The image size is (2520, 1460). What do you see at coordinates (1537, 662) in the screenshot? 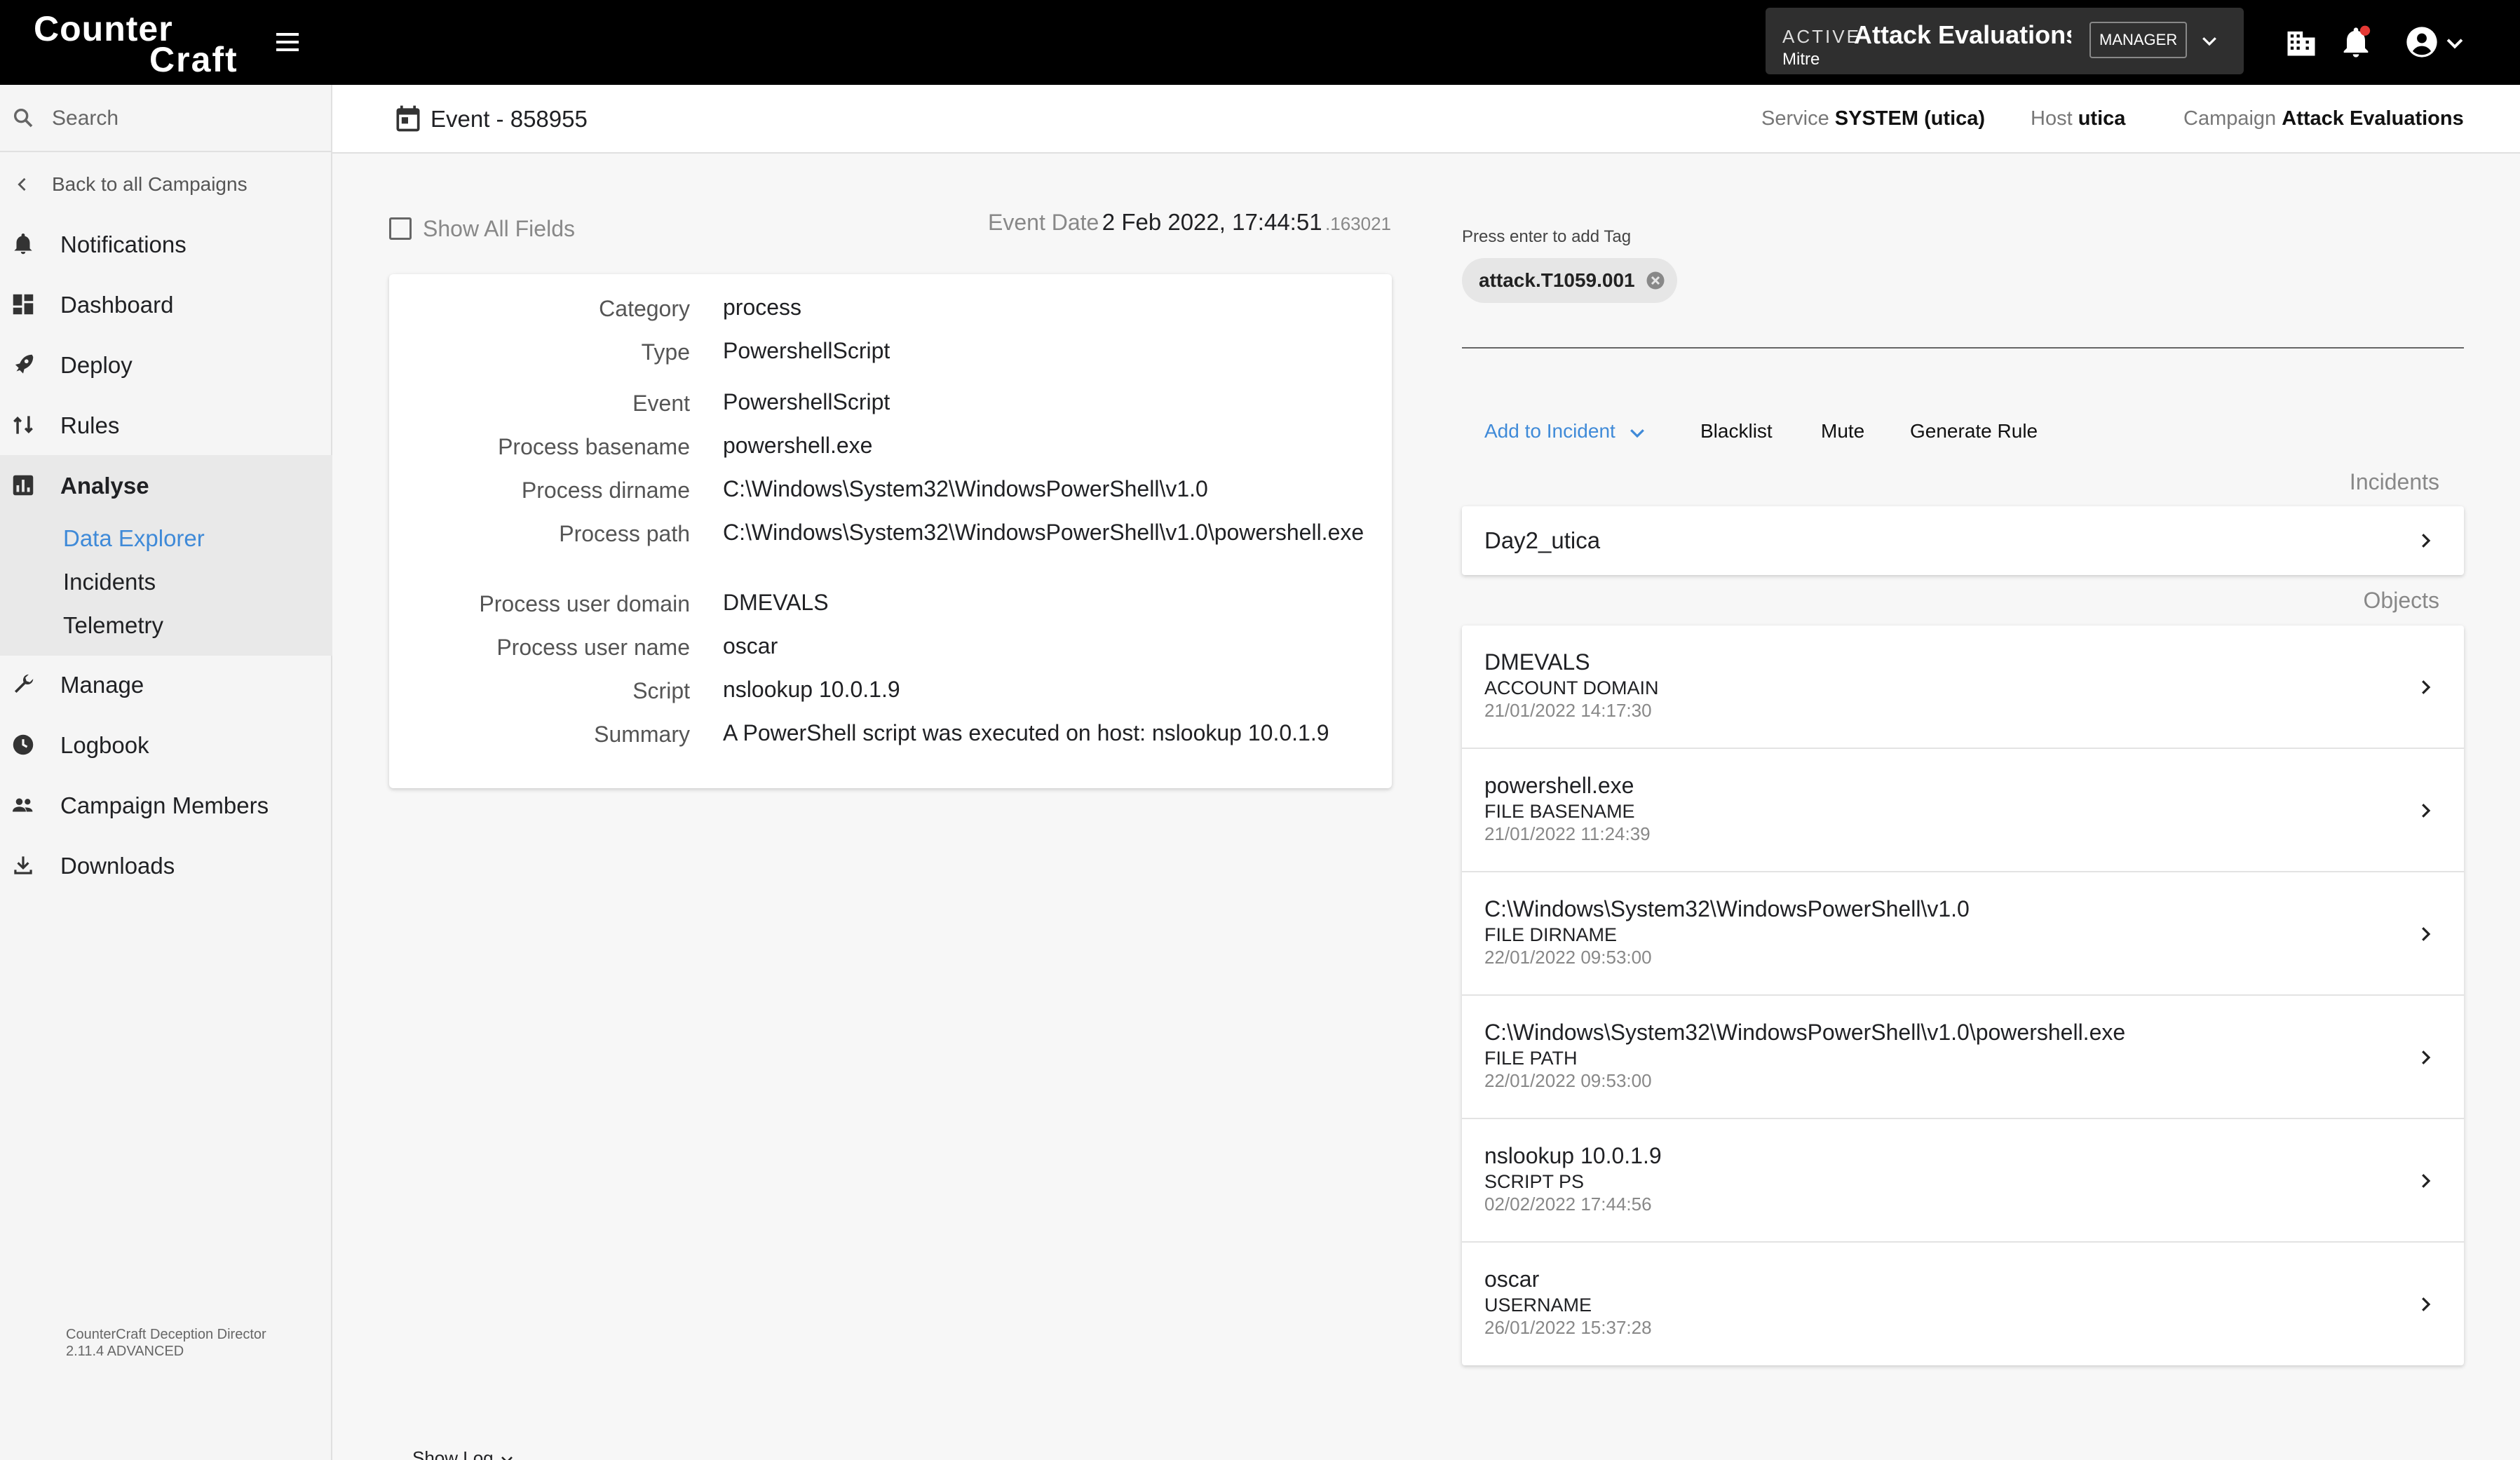
I see `object-value: DMEVALS` at bounding box center [1537, 662].